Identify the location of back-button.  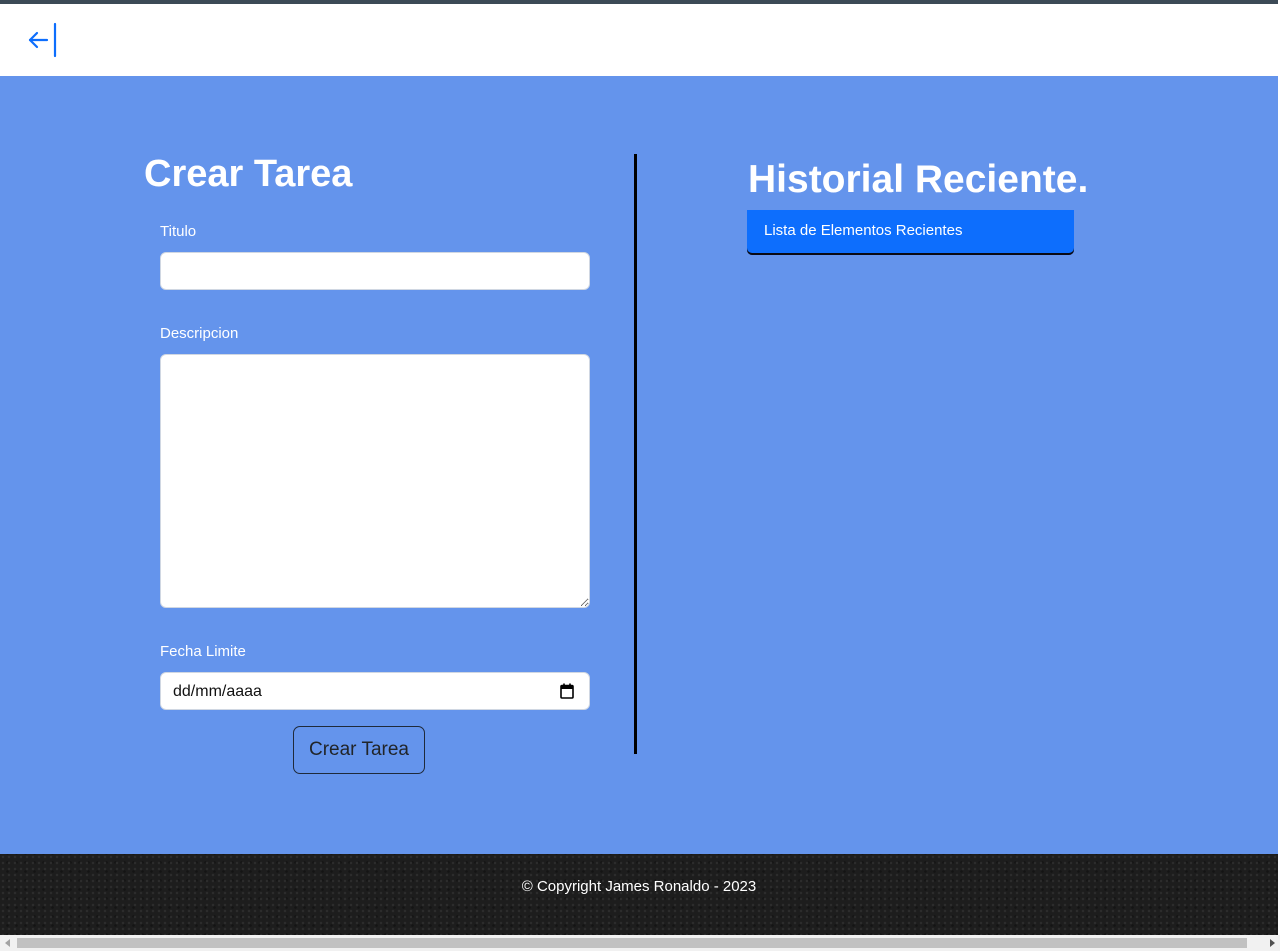
(44, 41).